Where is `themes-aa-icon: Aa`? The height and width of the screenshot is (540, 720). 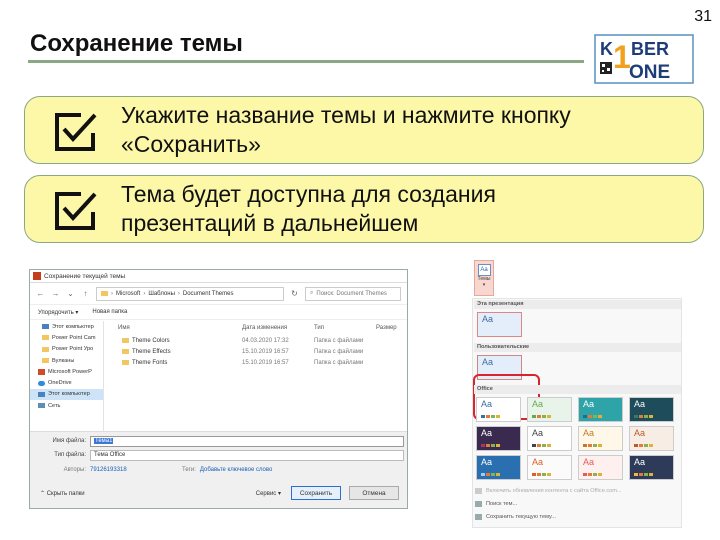
themes-aa-icon: Aa is located at coordinates (484, 270).